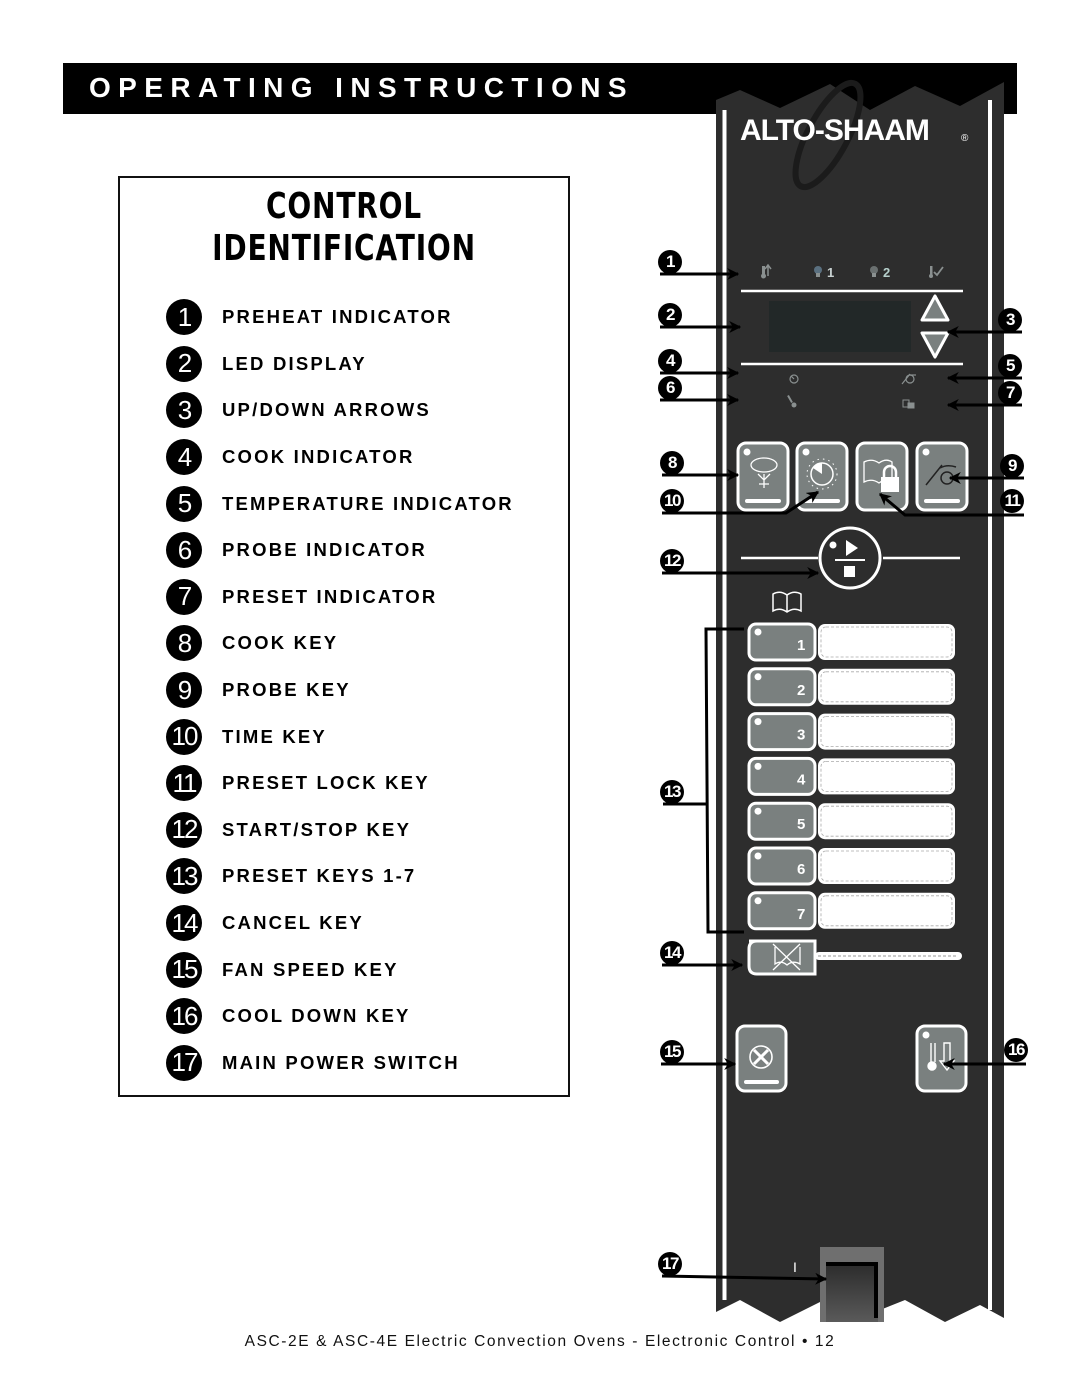 The image size is (1080, 1397). Describe the element at coordinates (184, 923) in the screenshot. I see `number-badge: 14` at that location.